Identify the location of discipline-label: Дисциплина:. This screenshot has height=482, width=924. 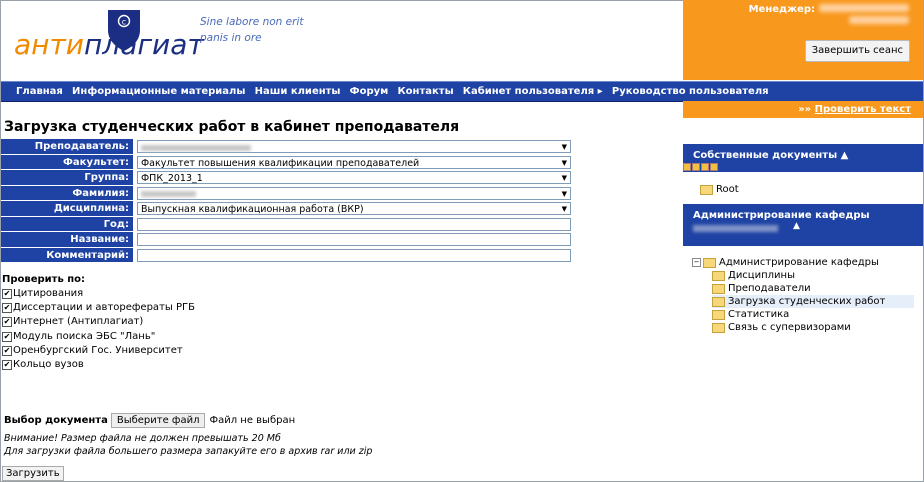
(67, 209).